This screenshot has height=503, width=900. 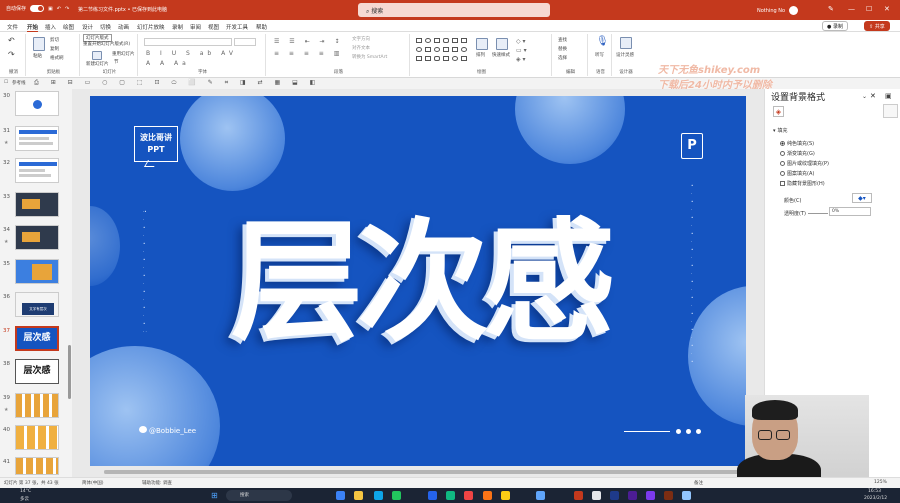 I want to click on thumbnail-36: 36 文字有层次, so click(x=32, y=307).